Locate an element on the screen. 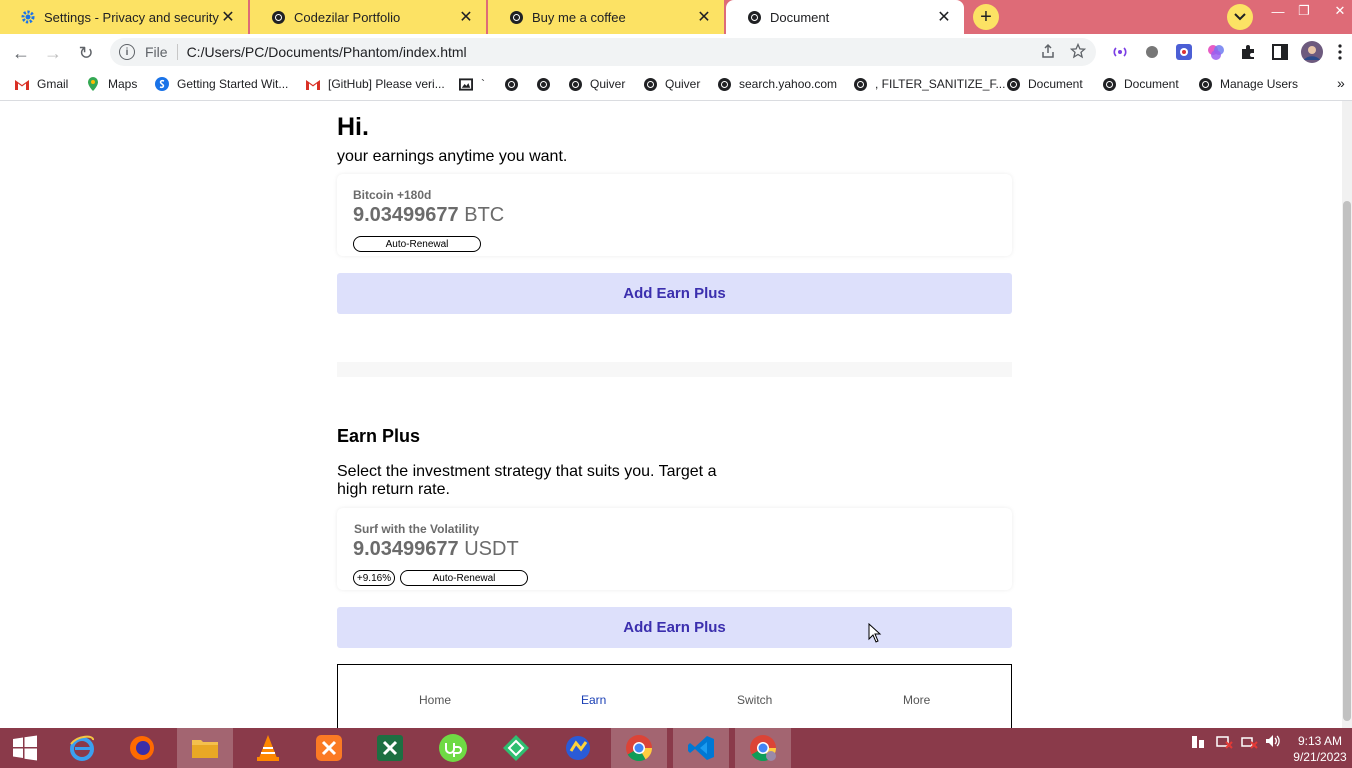  tab-settings: Settings - Privacy and security ✕ is located at coordinates (124, 17).